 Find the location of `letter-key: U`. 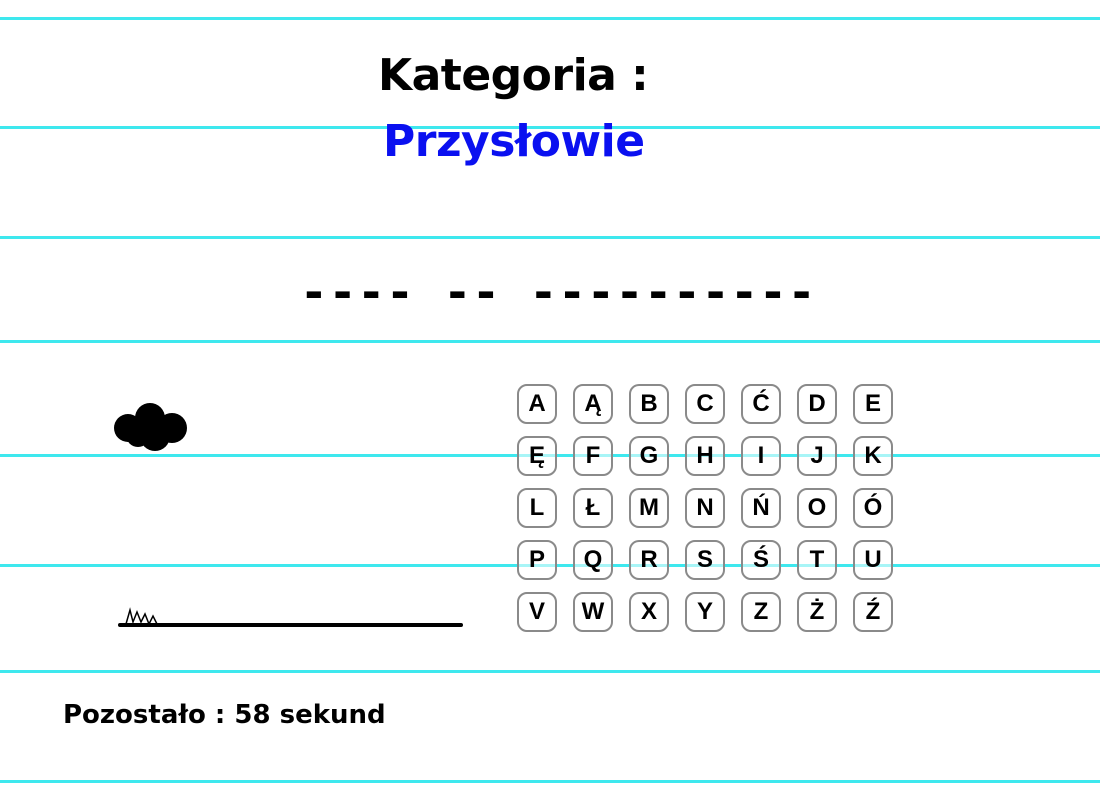

letter-key: U is located at coordinates (873, 560).